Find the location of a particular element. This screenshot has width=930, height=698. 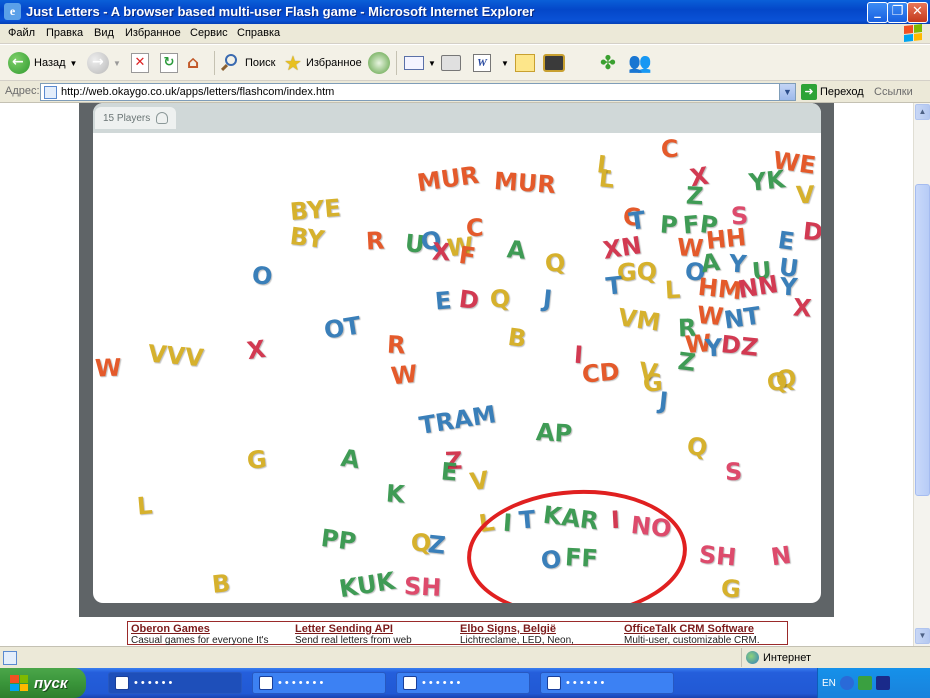

game-letter: P is located at coordinates (669, 224).